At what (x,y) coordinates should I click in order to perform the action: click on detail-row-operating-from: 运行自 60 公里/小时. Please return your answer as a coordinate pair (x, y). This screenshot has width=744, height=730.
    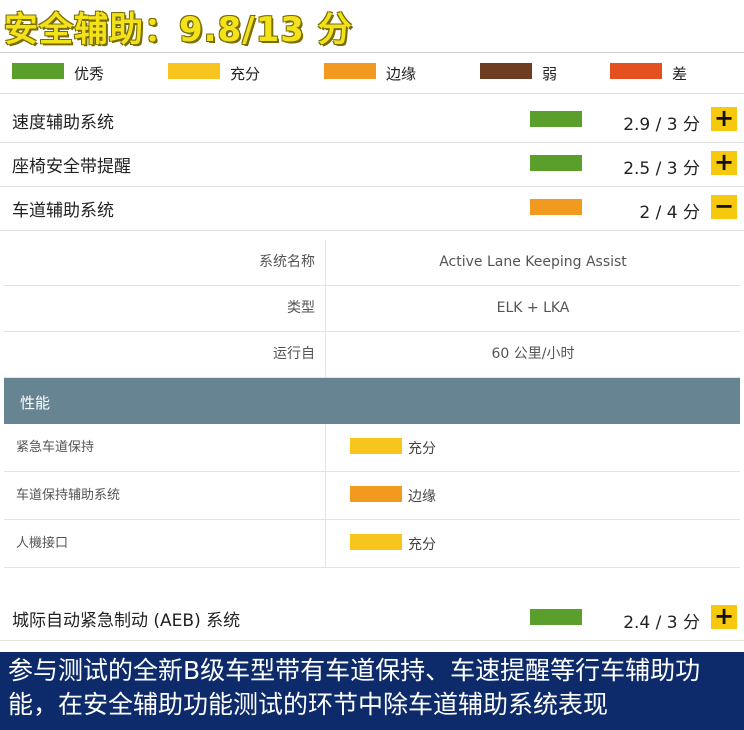
    Looking at the image, I should click on (372, 355).